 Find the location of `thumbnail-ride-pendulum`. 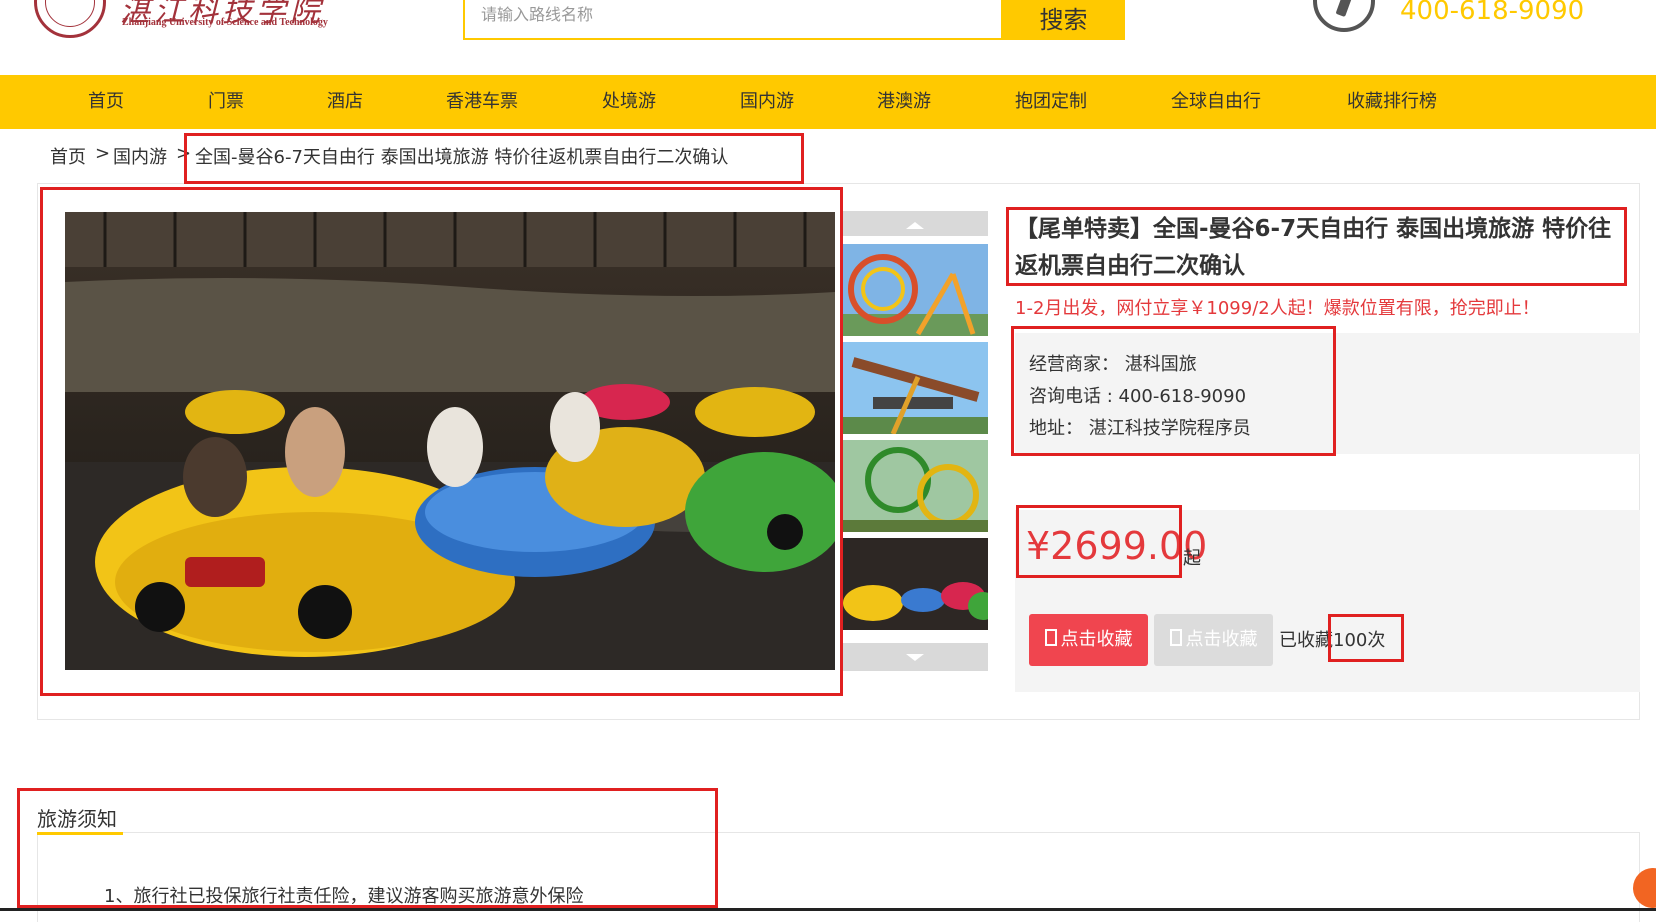

thumbnail-ride-pendulum is located at coordinates (915, 290).